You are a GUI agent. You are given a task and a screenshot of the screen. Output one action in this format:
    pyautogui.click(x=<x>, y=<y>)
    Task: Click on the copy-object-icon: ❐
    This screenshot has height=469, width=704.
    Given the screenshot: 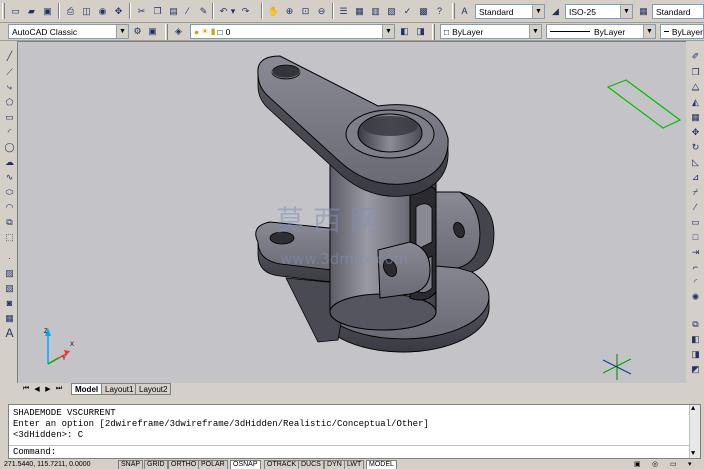 What is the action you would take?
    pyautogui.click(x=695, y=72)
    